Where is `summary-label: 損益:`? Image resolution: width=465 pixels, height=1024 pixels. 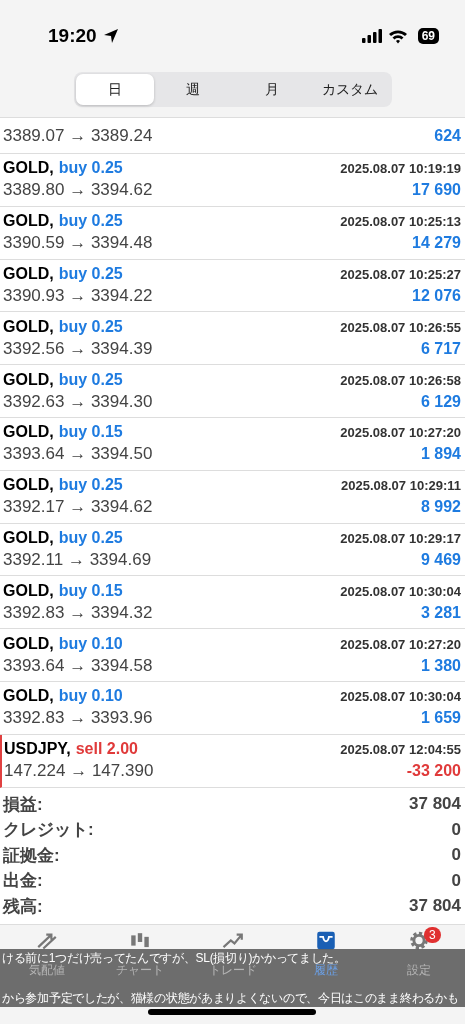
summary-label: 損益: is located at coordinates (23, 804).